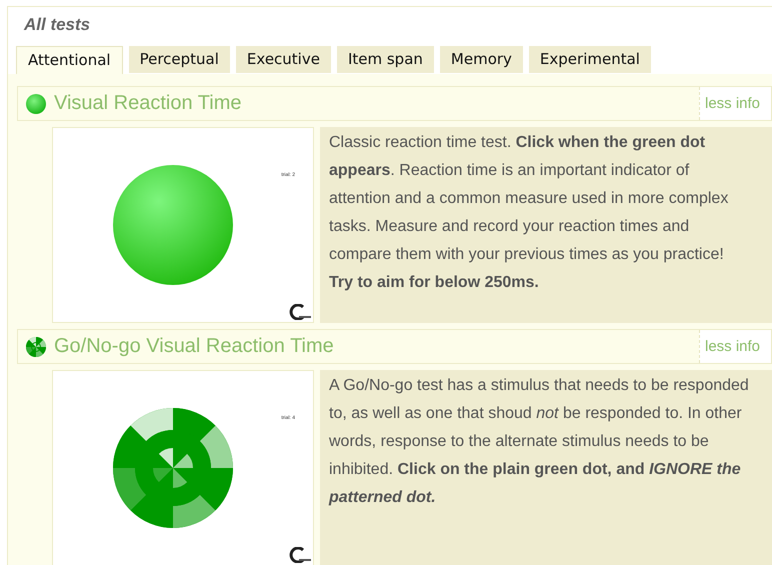  Describe the element at coordinates (179, 59) in the screenshot. I see `category-tab: Perceptual` at that location.